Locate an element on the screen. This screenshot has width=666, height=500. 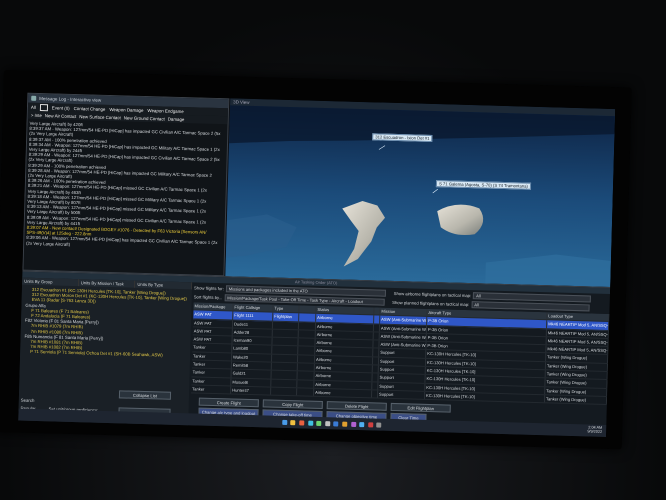
table-cell: Iceman90 is located at coordinates (252, 341).